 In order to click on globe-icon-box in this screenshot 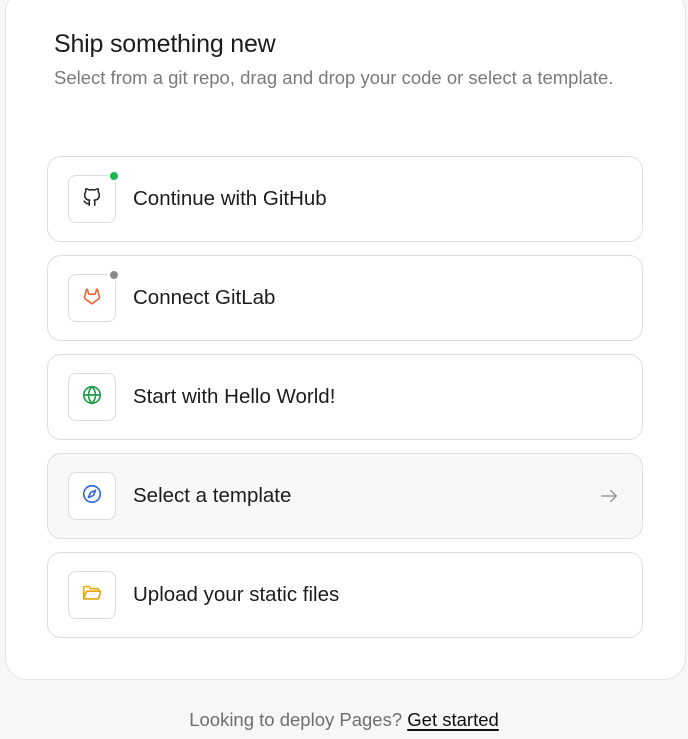, I will do `click(92, 397)`.